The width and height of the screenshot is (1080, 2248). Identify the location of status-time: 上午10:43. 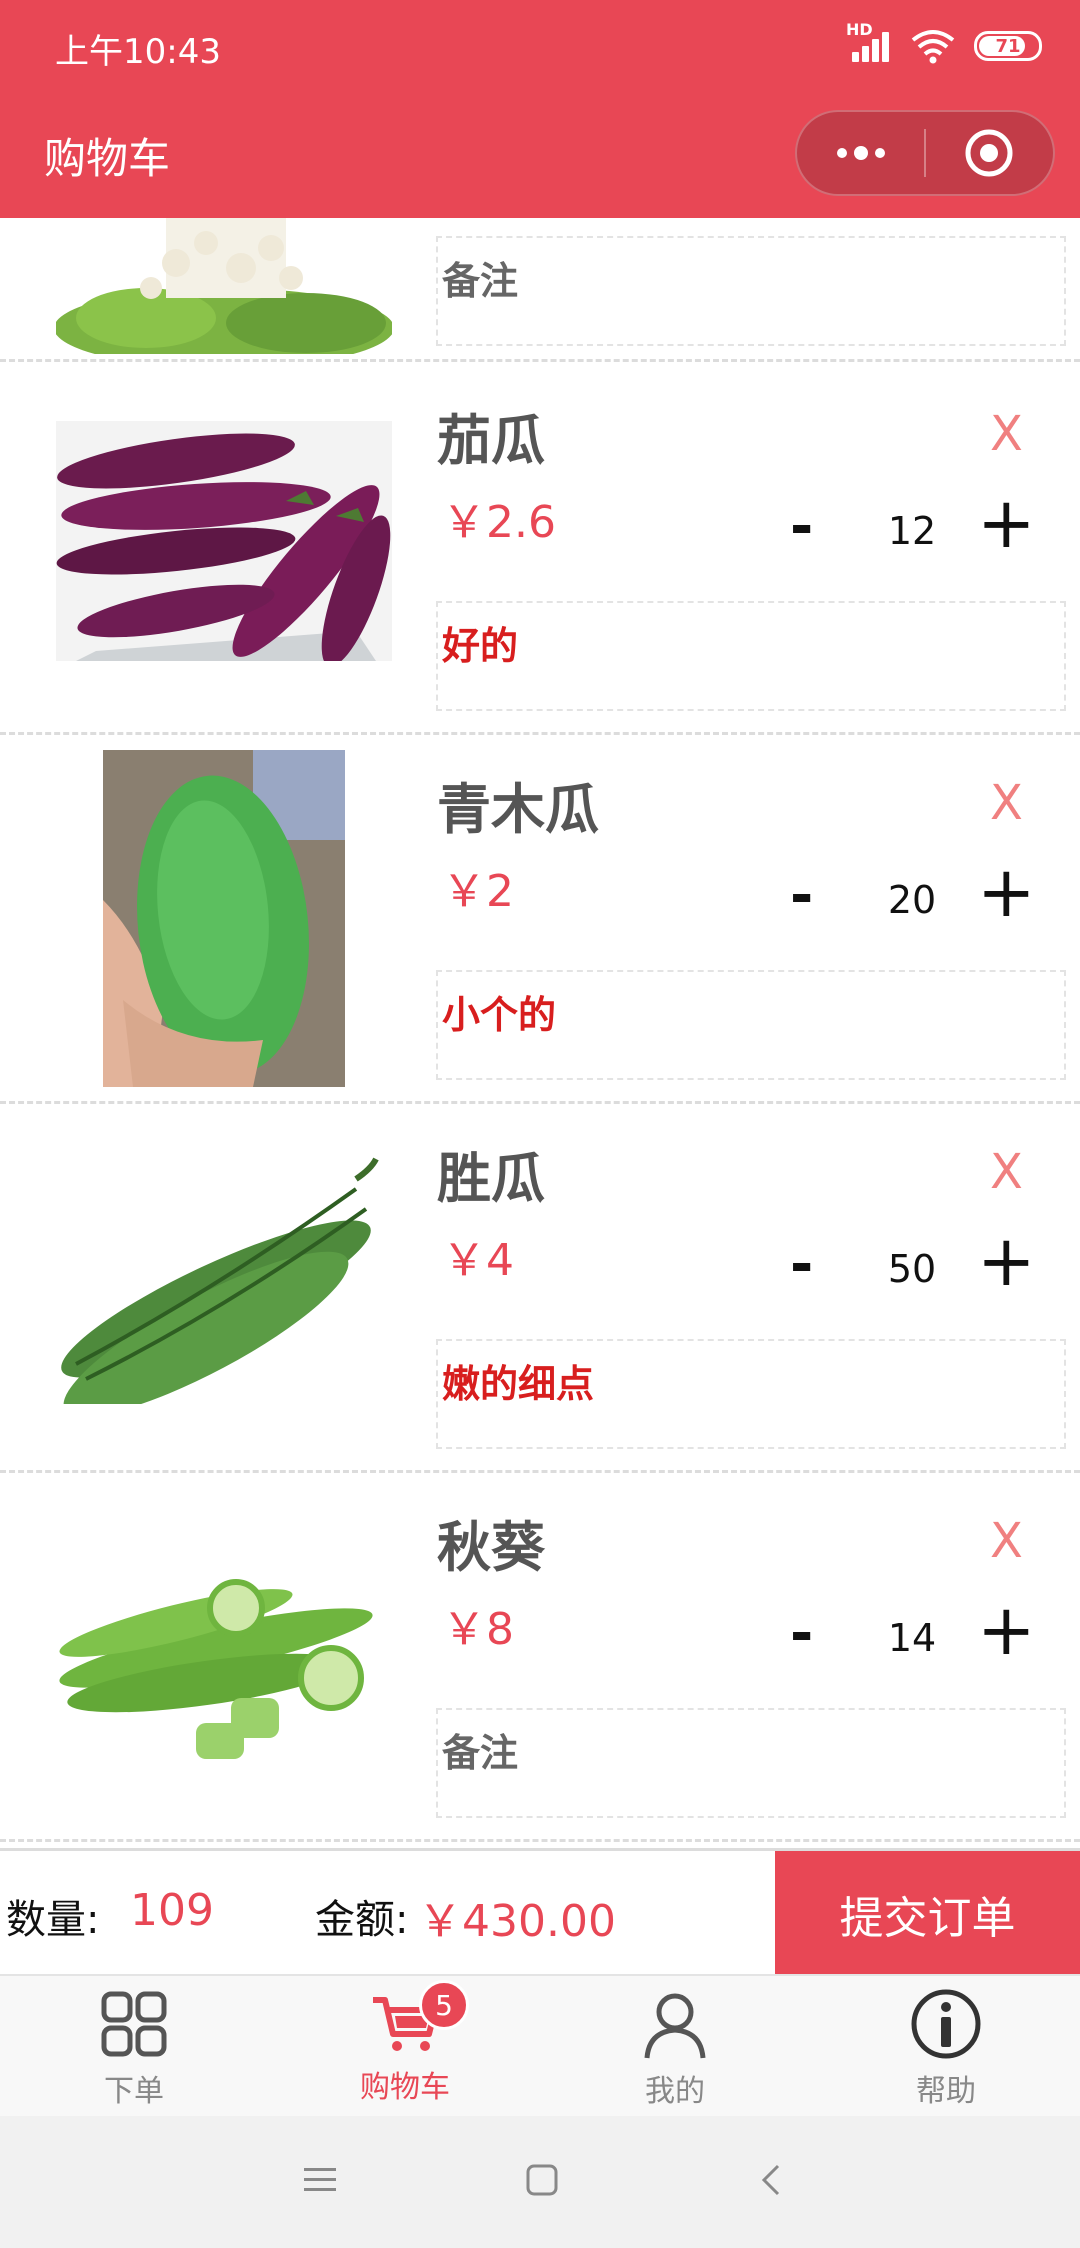
(138, 52).